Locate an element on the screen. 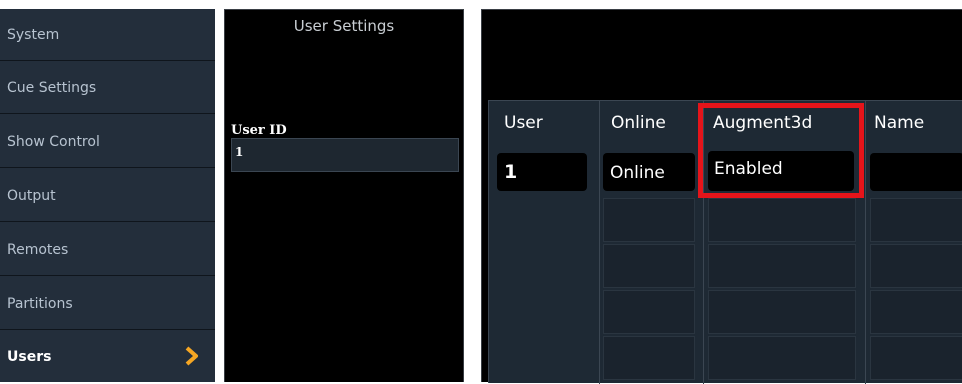 The height and width of the screenshot is (384, 962). user-id-label: User ID is located at coordinates (259, 130).